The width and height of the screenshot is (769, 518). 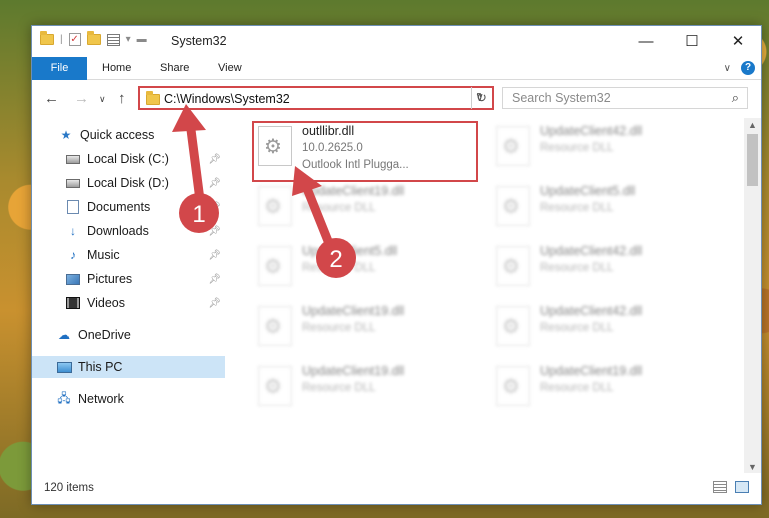 What do you see at coordinates (128, 183) in the screenshot?
I see `sidebar-item-local-disk-d: Local Disk (D:) 📌︎` at bounding box center [128, 183].